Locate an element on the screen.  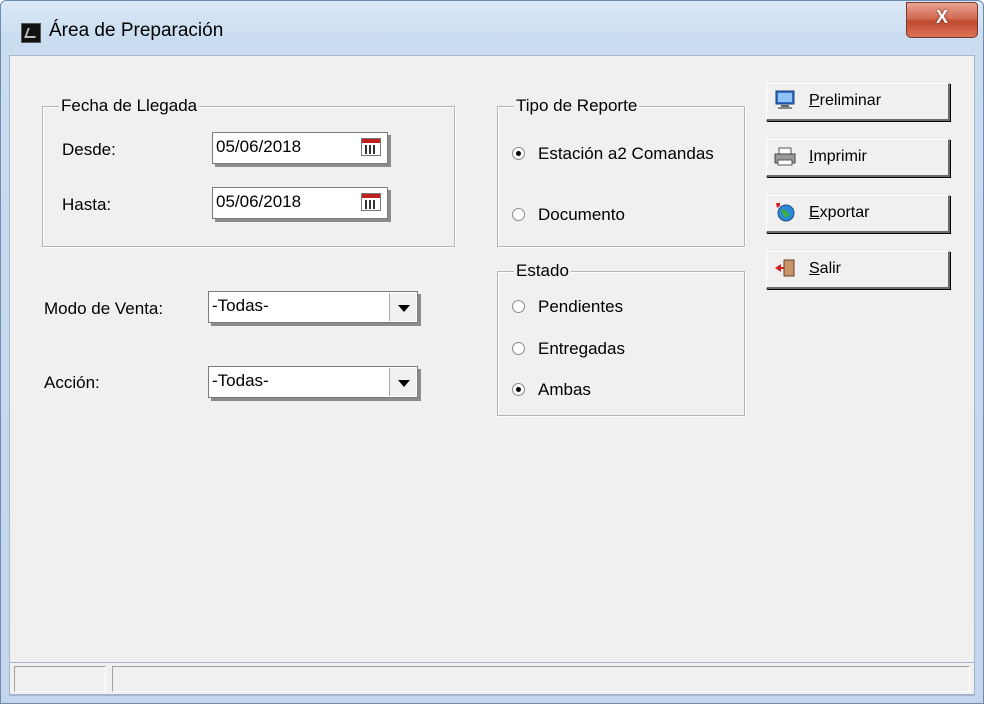
globe-icon is located at coordinates (785, 212).